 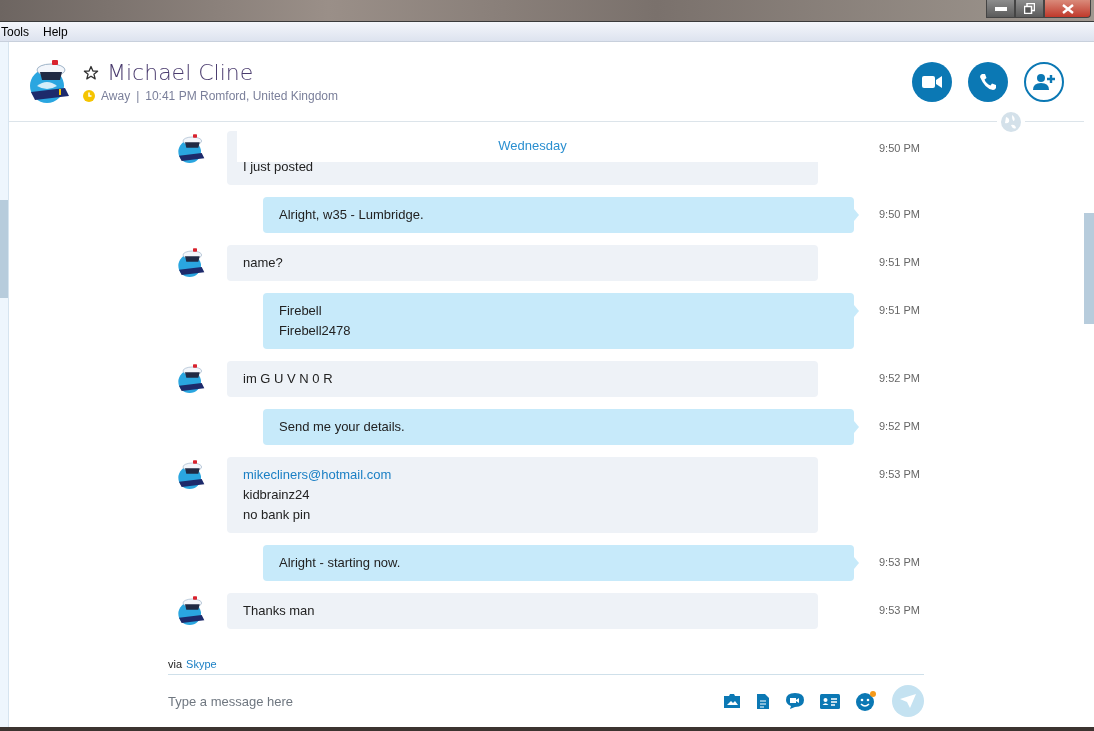 I want to click on add-person-icon, so click(x=1044, y=81).